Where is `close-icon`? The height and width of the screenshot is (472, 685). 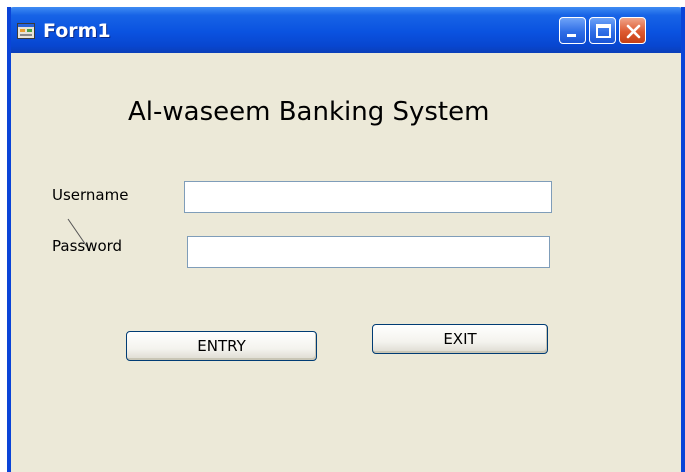
close-icon is located at coordinates (633, 31).